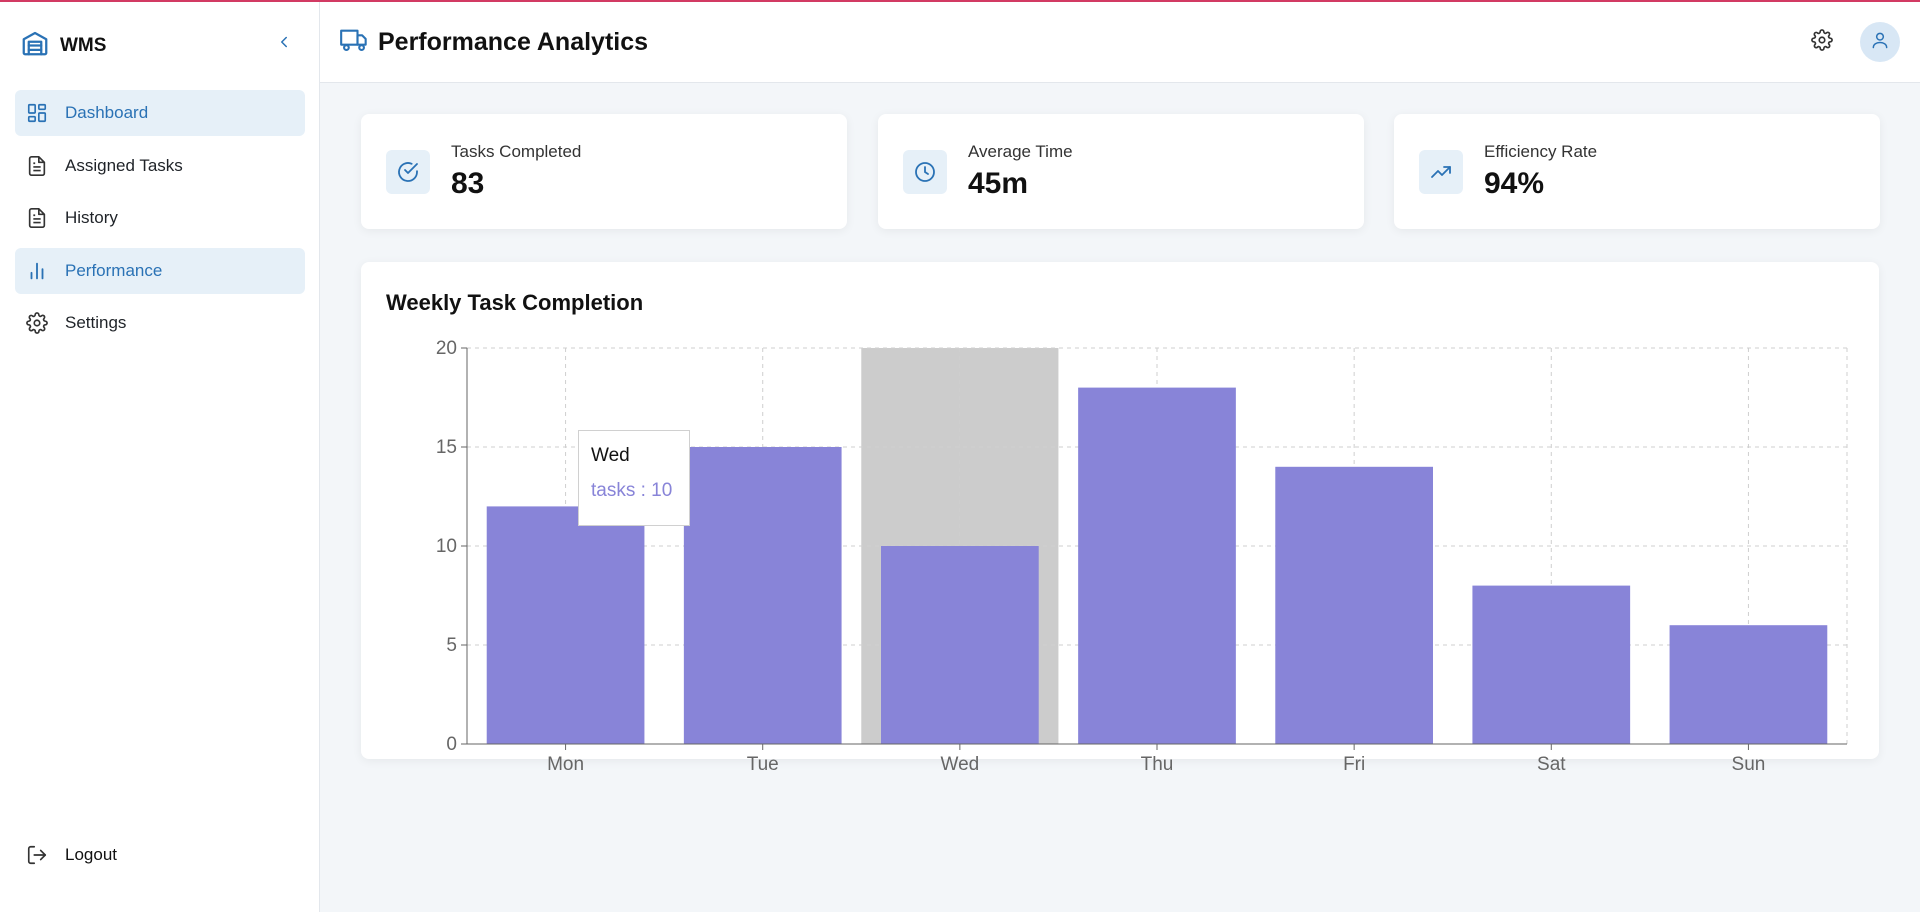 The width and height of the screenshot is (1920, 912). I want to click on chart-bar-tue, so click(762, 595).